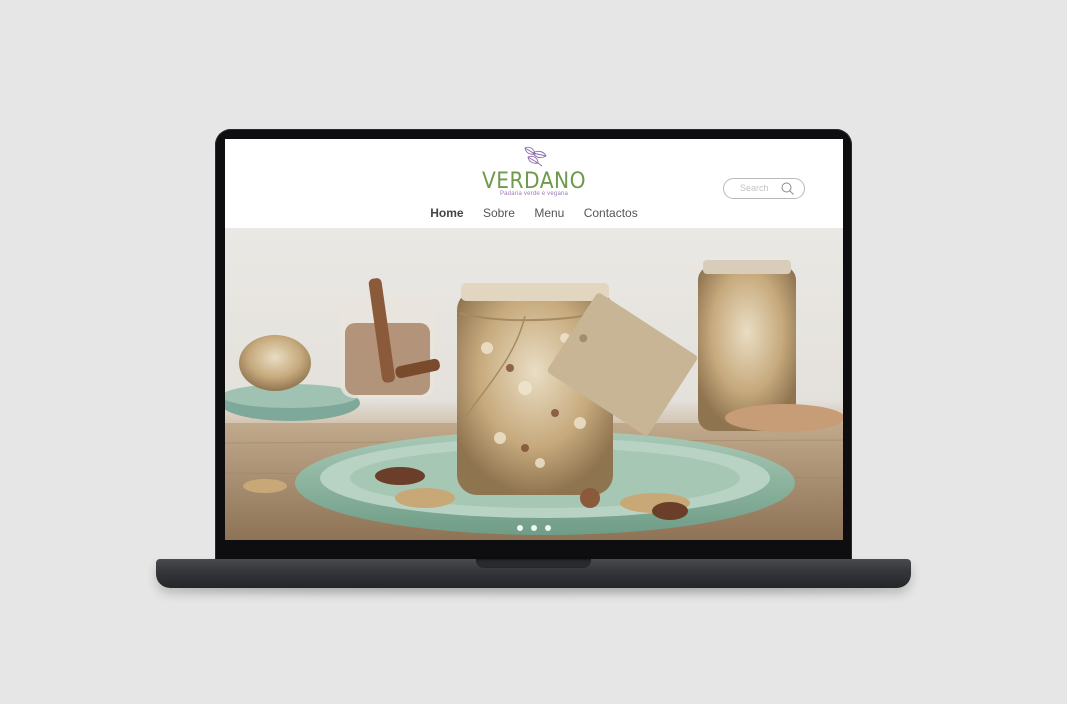 The height and width of the screenshot is (704, 1067). I want to click on laptop-notch, so click(533, 563).